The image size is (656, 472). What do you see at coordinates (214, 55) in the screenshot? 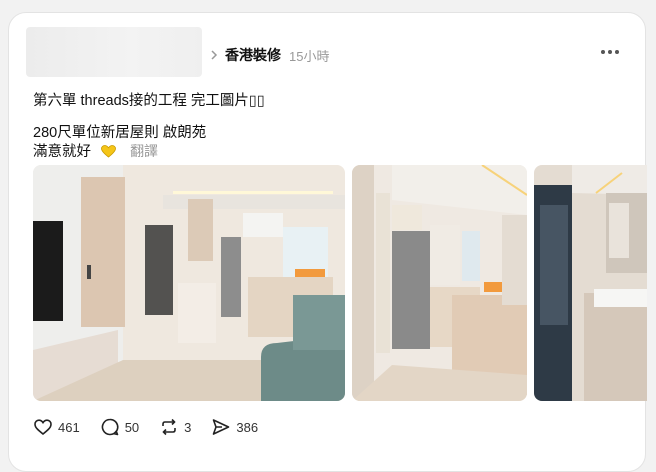
I see `chevron-right-icon` at bounding box center [214, 55].